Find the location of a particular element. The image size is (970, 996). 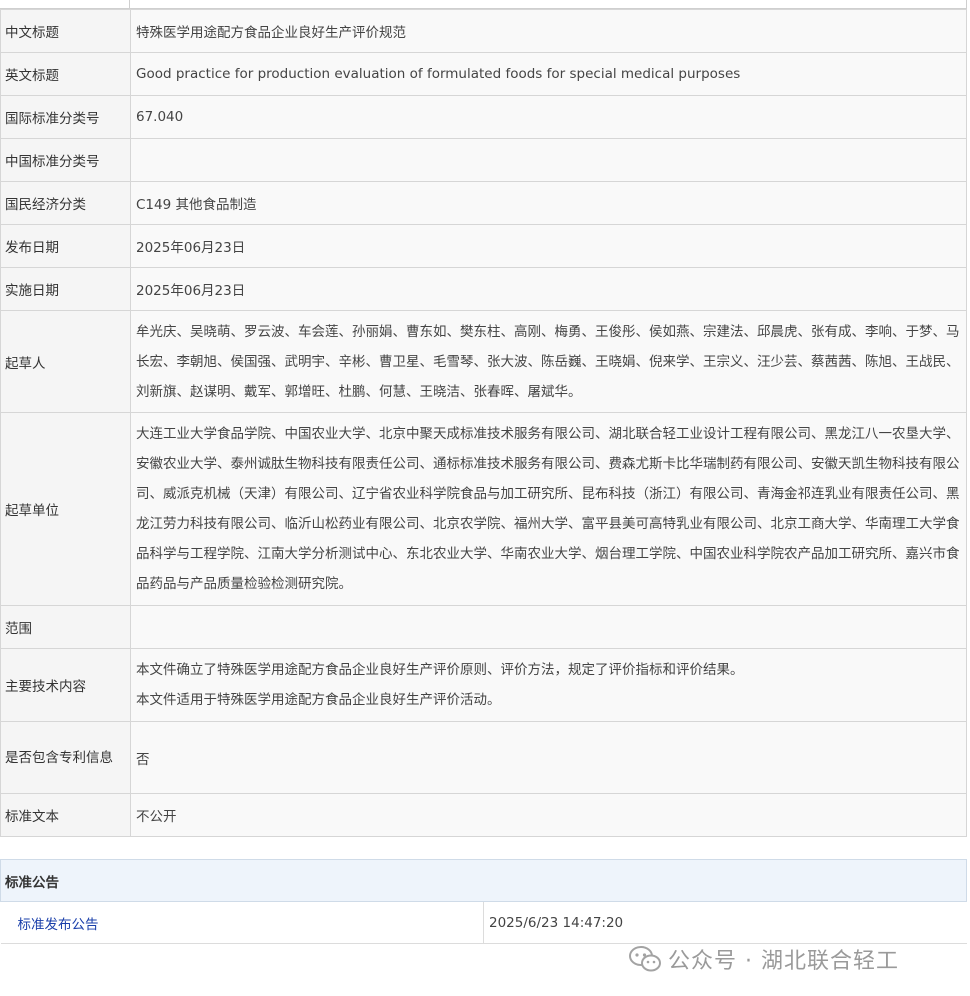

row-label-standard-text: 标准文本 is located at coordinates (65, 815).